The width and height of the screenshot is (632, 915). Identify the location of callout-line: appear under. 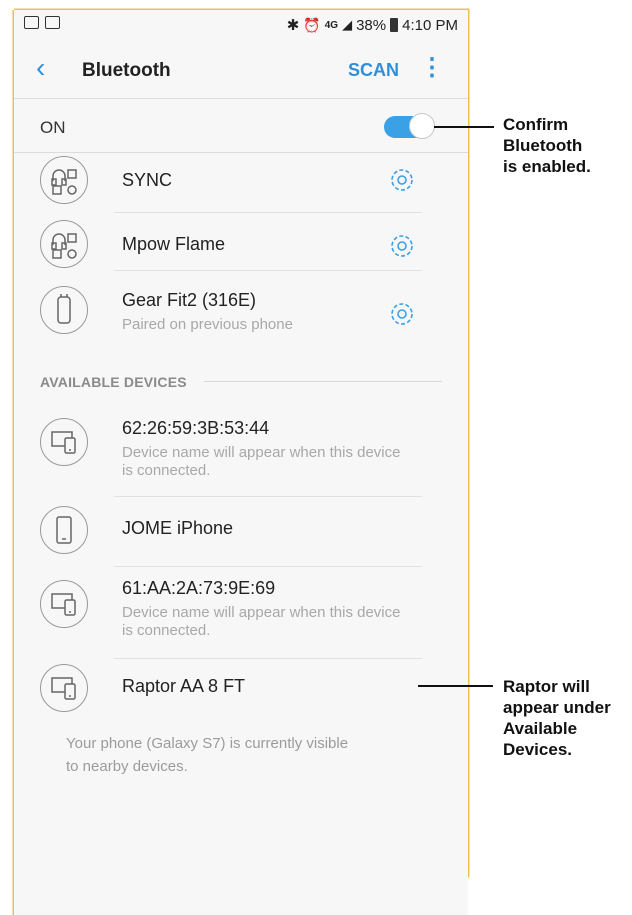
(557, 707).